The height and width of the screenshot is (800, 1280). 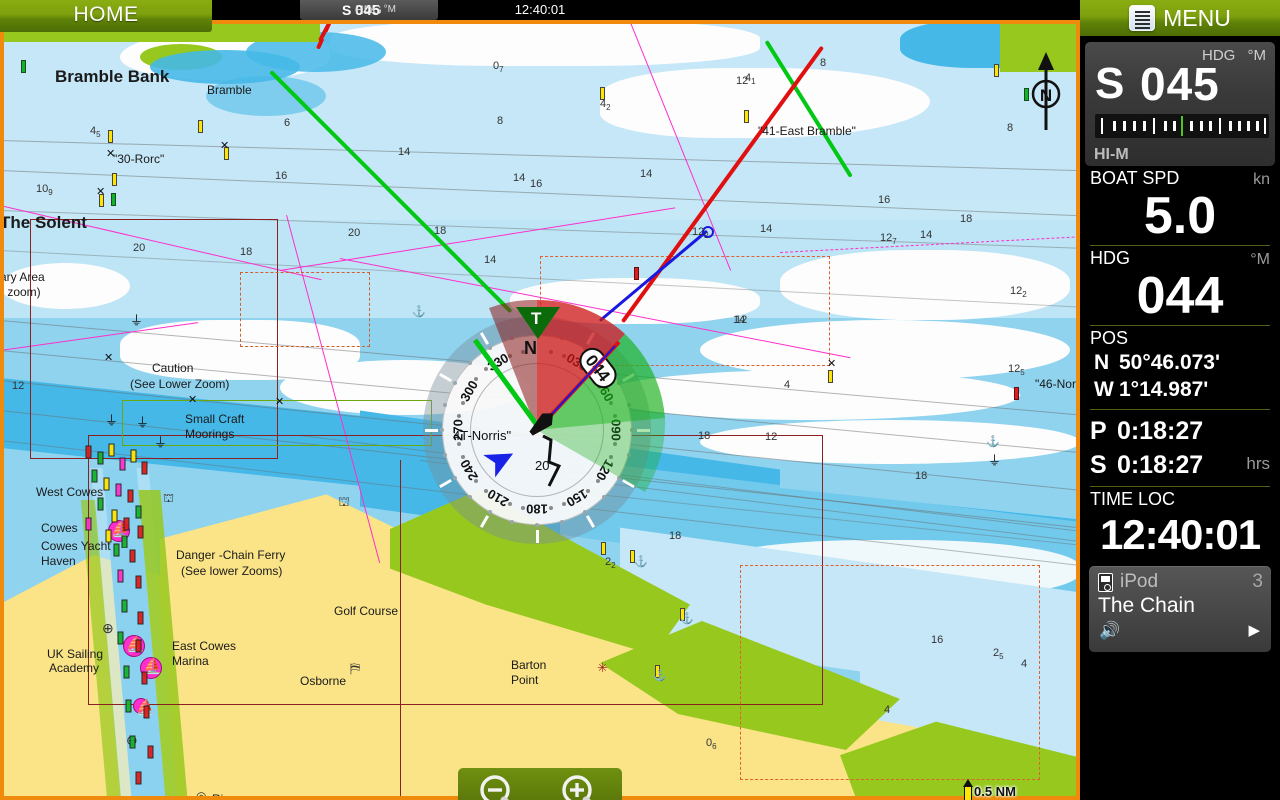 What do you see at coordinates (1105, 582) in the screenshot?
I see `ipod-icon` at bounding box center [1105, 582].